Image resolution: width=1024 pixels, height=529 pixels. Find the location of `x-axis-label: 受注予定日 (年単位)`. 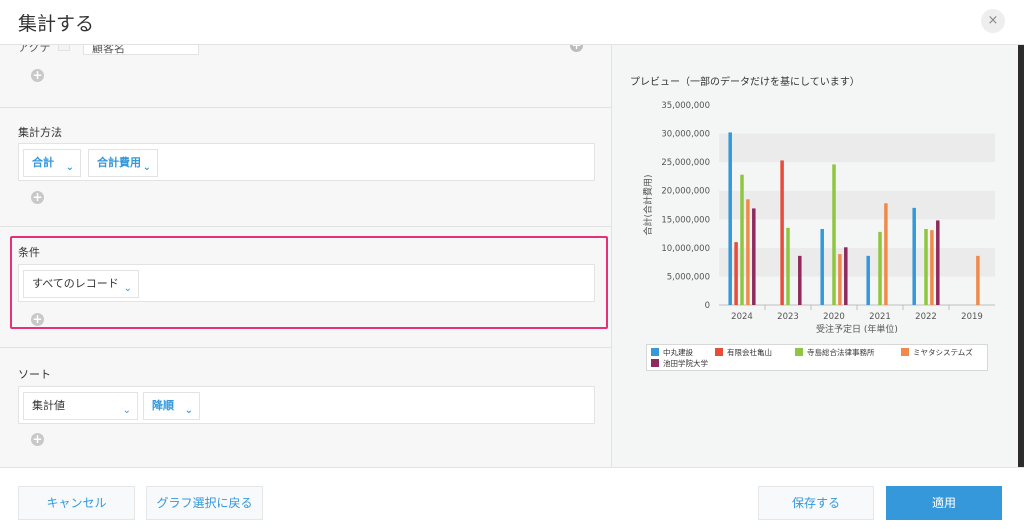

x-axis-label: 受注予定日 (年単位) is located at coordinates (857, 329).